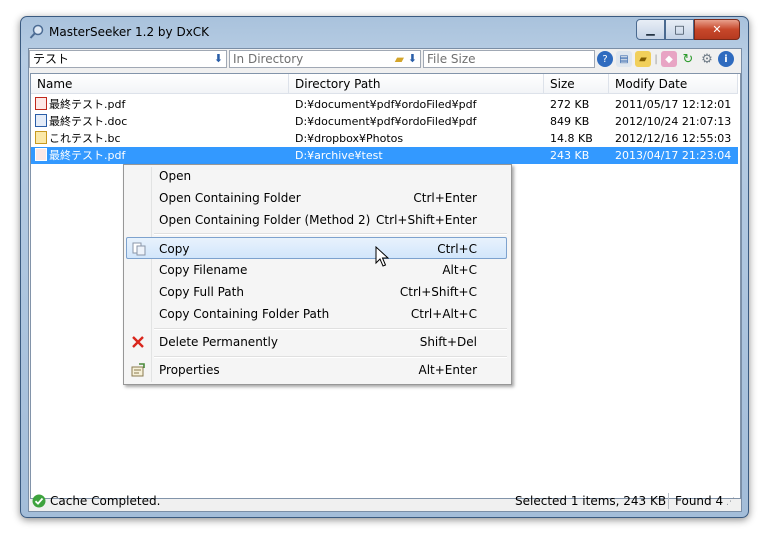 This screenshot has height=539, width=768. Describe the element at coordinates (591, 501) in the screenshot. I see `selection-status: Selected 1 items, 243 KB` at that location.